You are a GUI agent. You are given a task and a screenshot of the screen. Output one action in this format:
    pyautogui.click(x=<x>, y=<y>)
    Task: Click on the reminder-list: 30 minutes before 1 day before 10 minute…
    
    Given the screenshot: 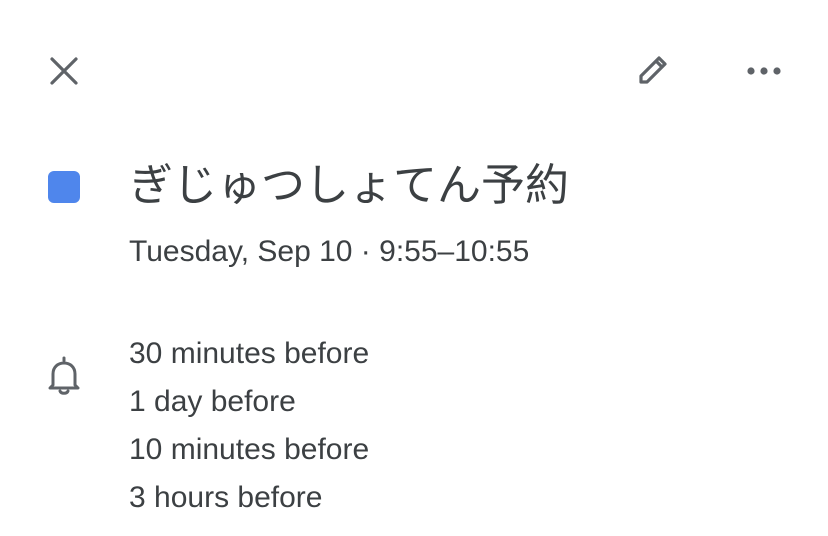 What is the action you would take?
    pyautogui.click(x=249, y=426)
    